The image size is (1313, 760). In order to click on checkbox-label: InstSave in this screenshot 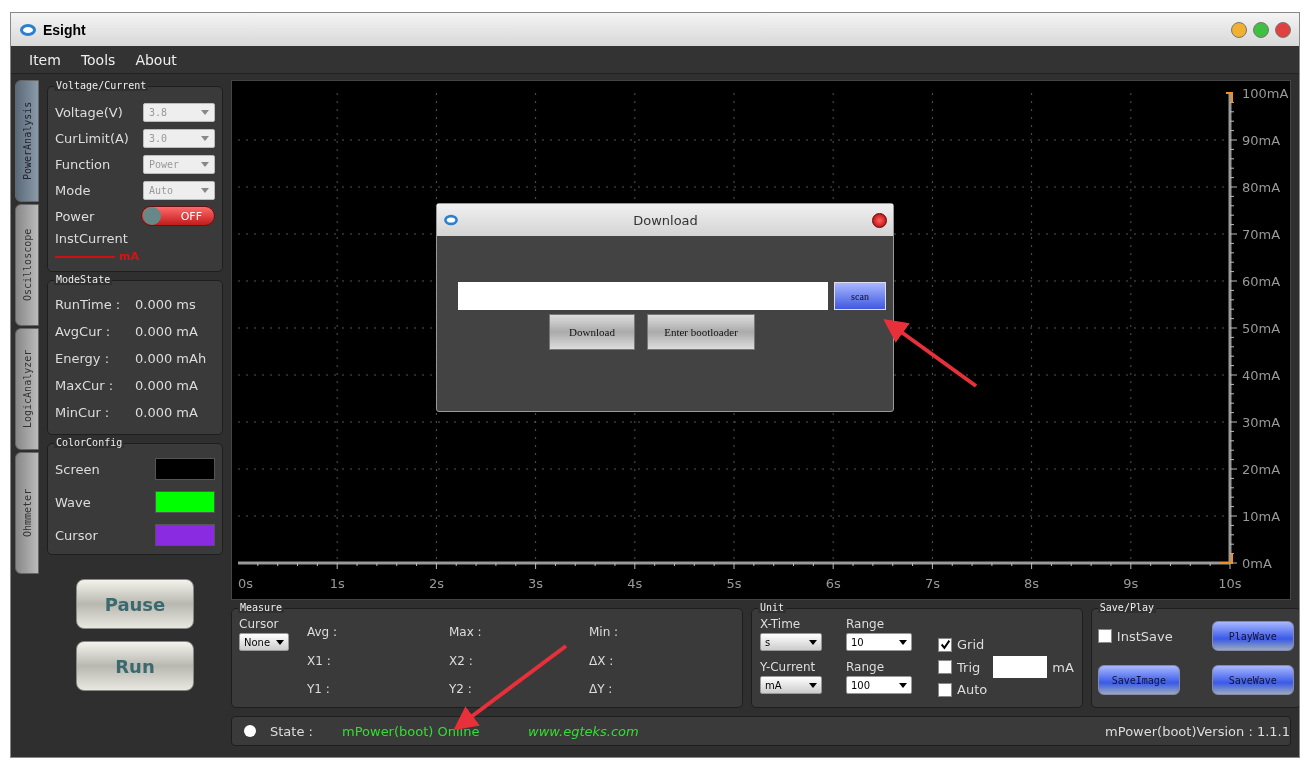, I will do `click(1144, 636)`.